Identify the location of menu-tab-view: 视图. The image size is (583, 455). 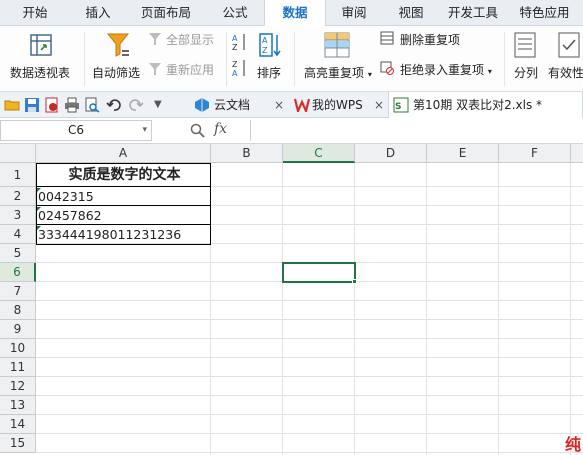
(411, 13).